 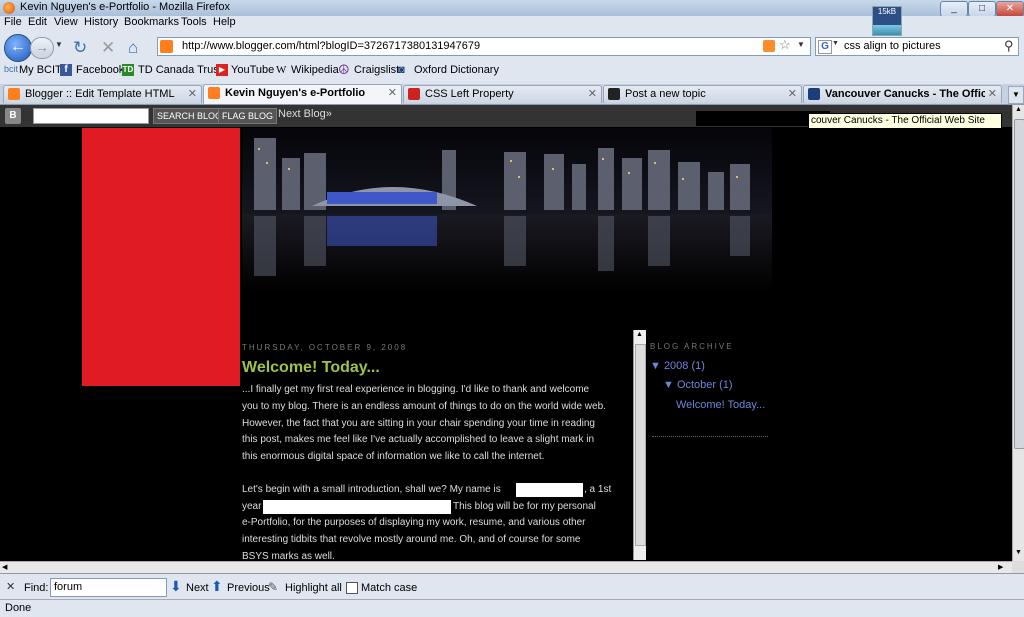 What do you see at coordinates (36, 588) in the screenshot?
I see `find-label: Find:` at bounding box center [36, 588].